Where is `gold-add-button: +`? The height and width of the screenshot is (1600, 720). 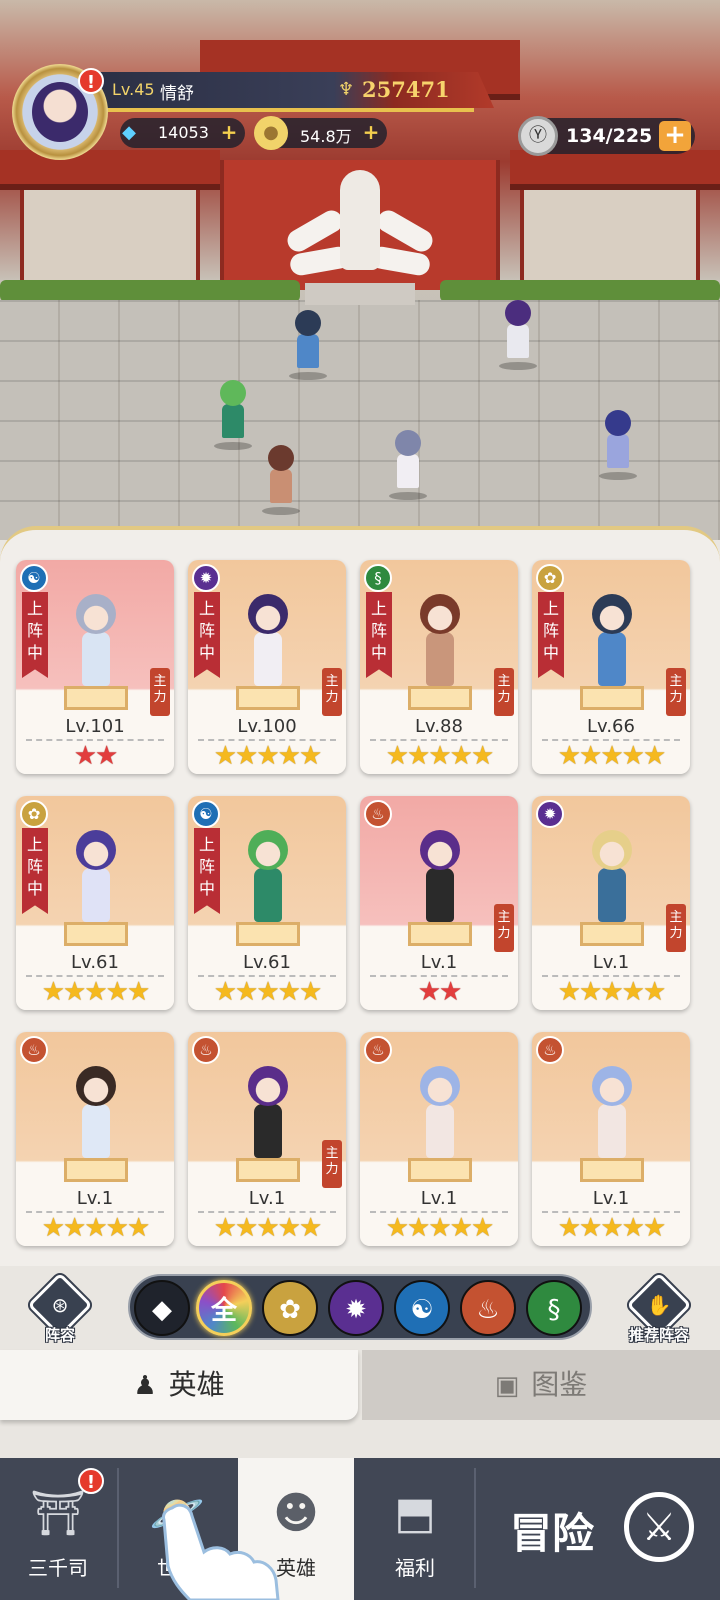 gold-add-button: + is located at coordinates (371, 132).